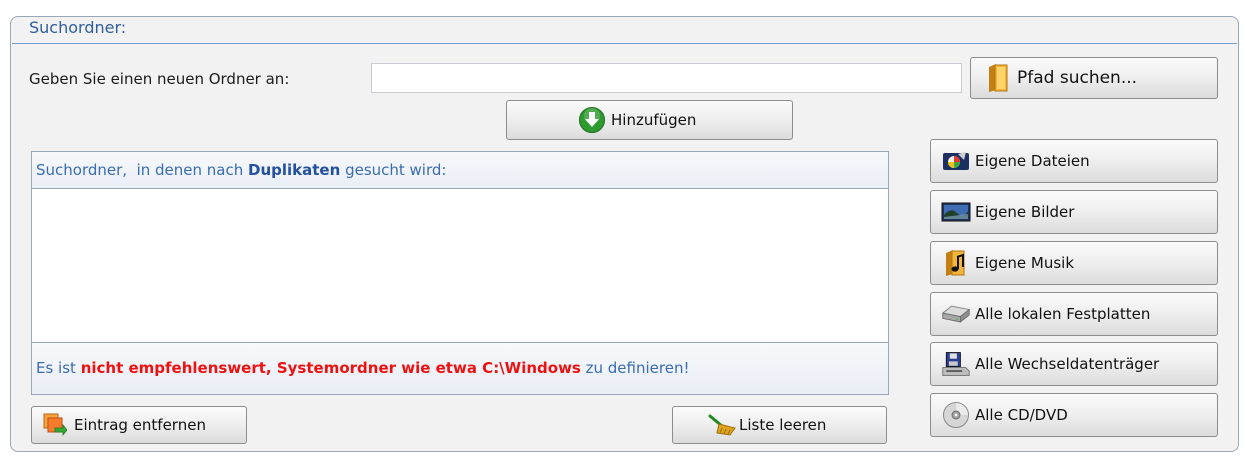  Describe the element at coordinates (956, 161) in the screenshot. I see `documents-icon` at that location.